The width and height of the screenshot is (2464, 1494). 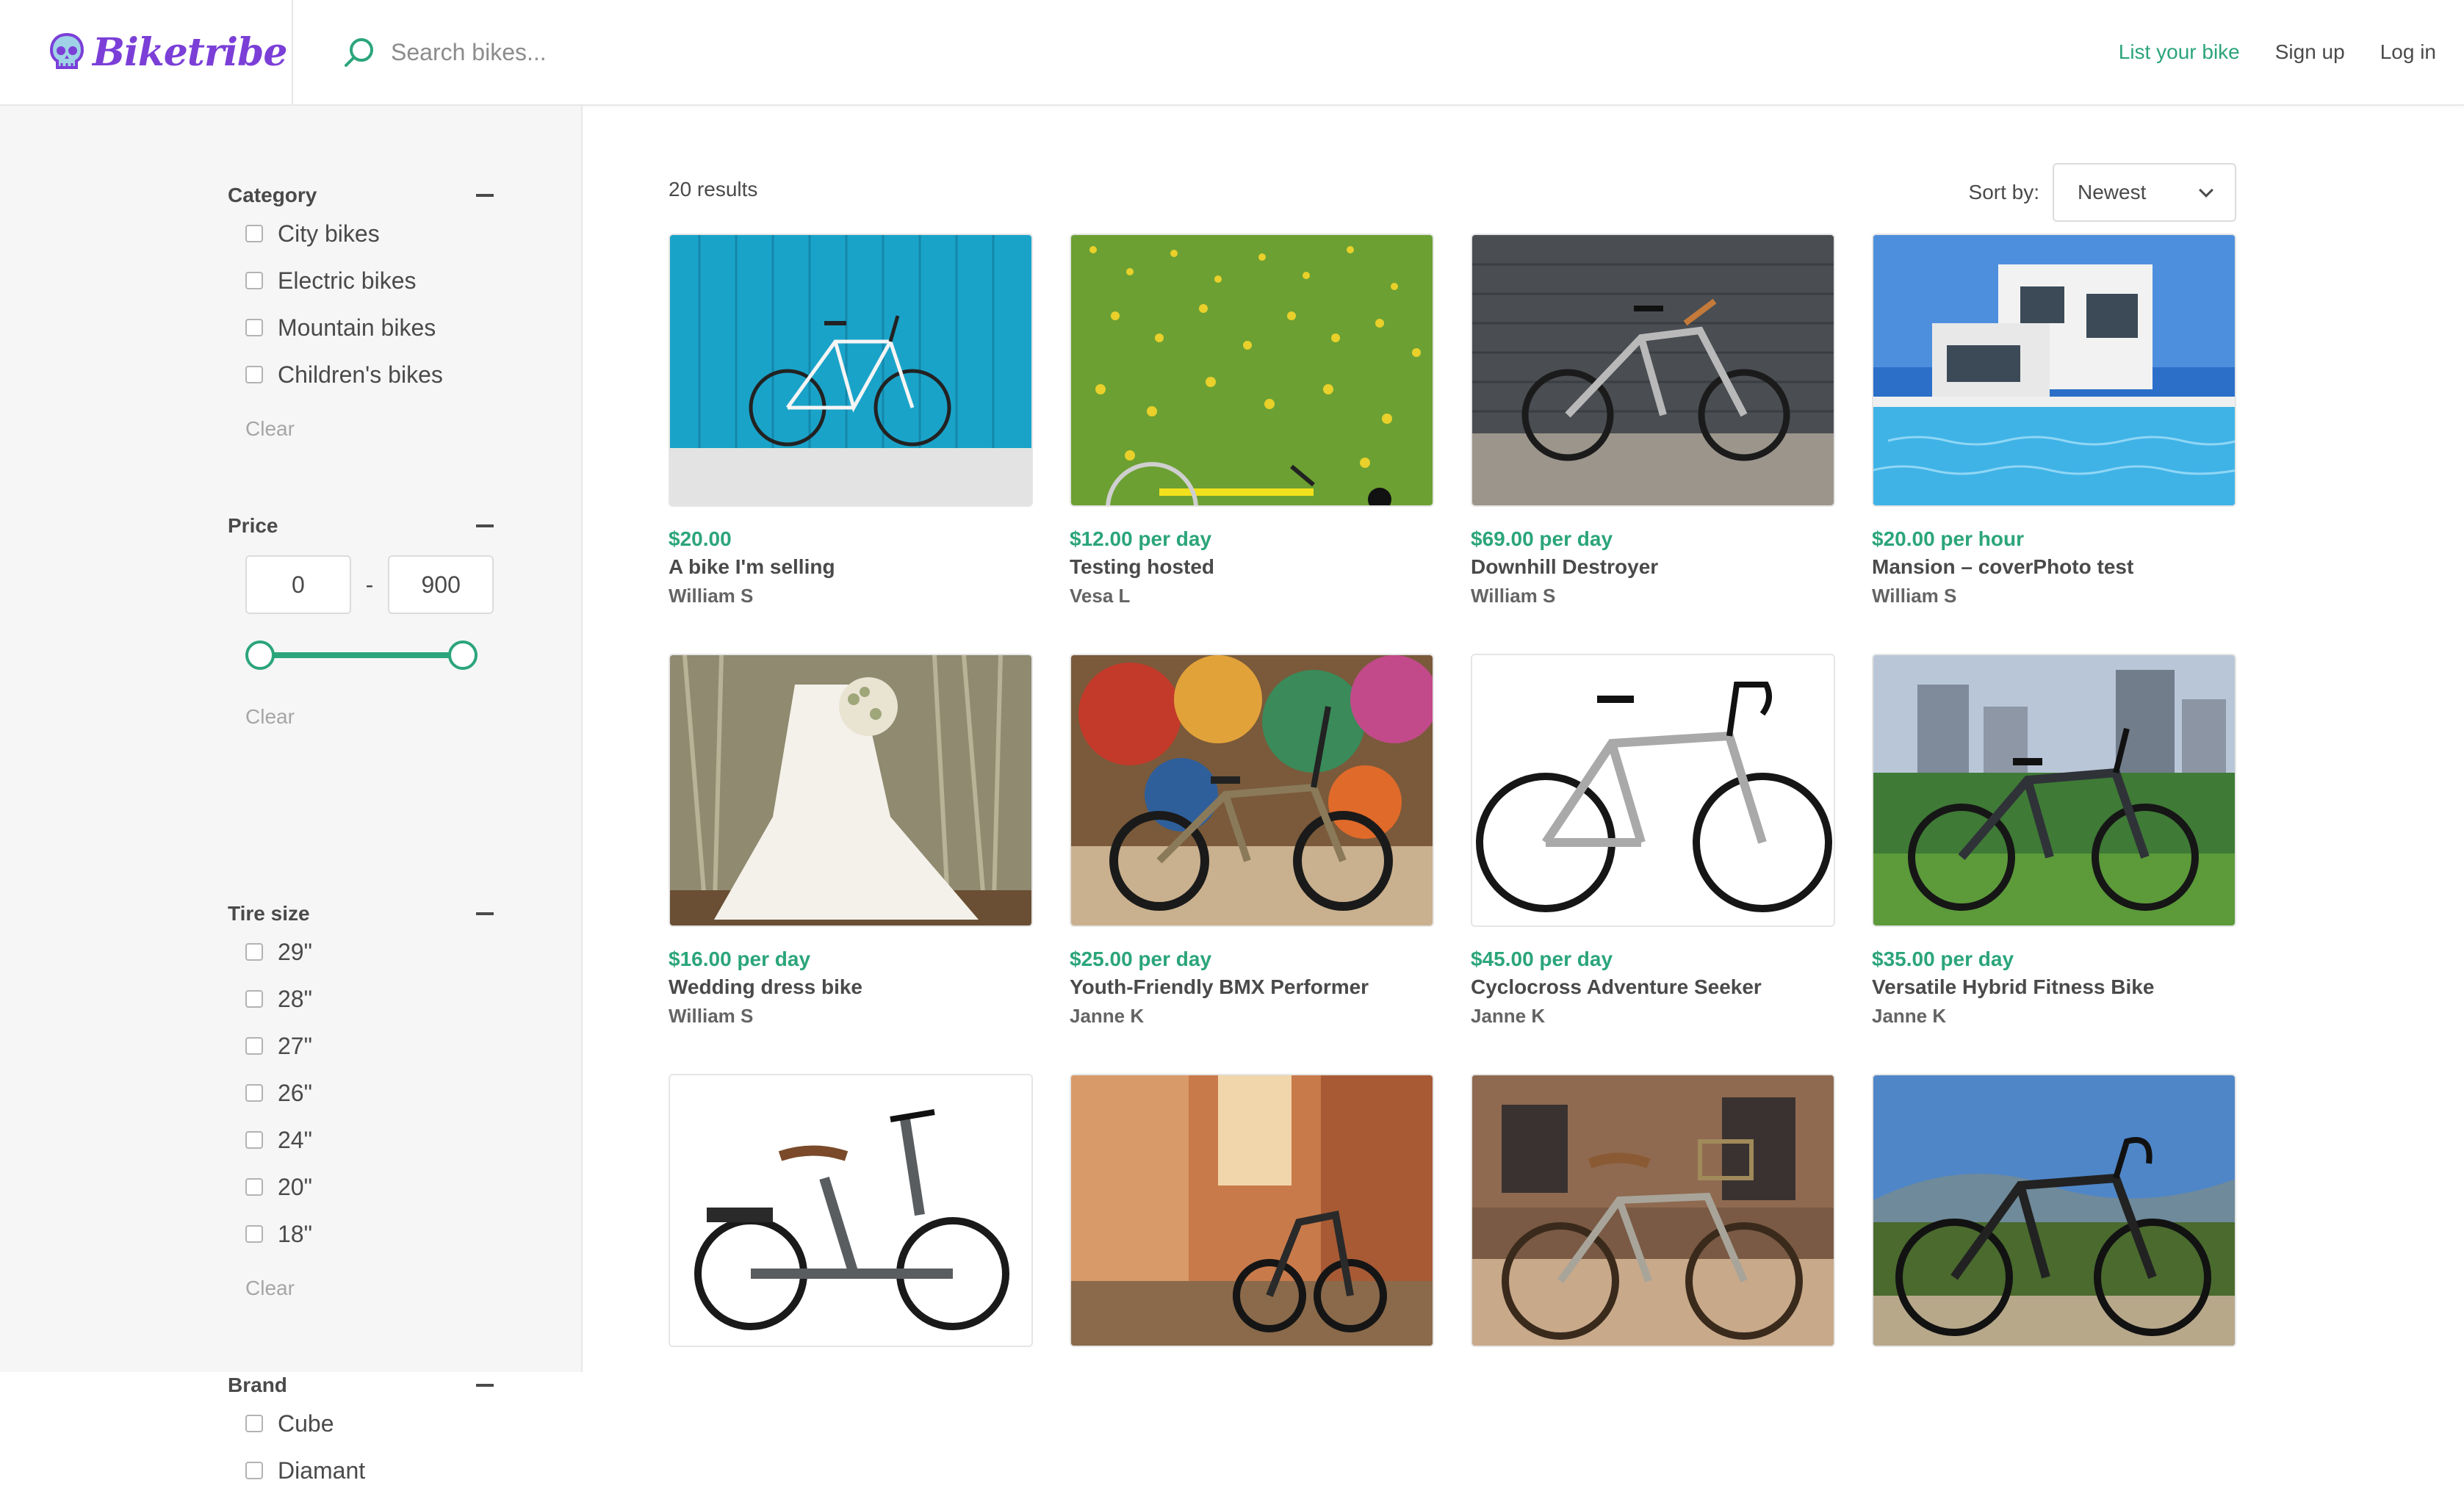 What do you see at coordinates (2054, 960) in the screenshot?
I see `listing-price: $35.00 per day` at bounding box center [2054, 960].